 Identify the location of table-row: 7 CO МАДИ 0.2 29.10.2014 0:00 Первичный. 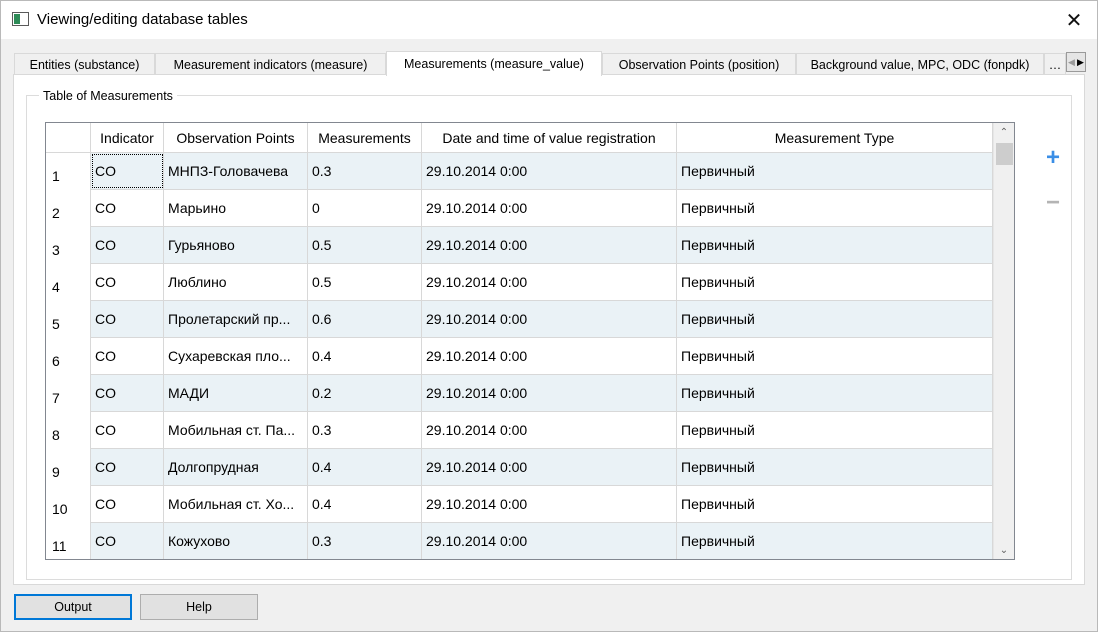
(519, 393).